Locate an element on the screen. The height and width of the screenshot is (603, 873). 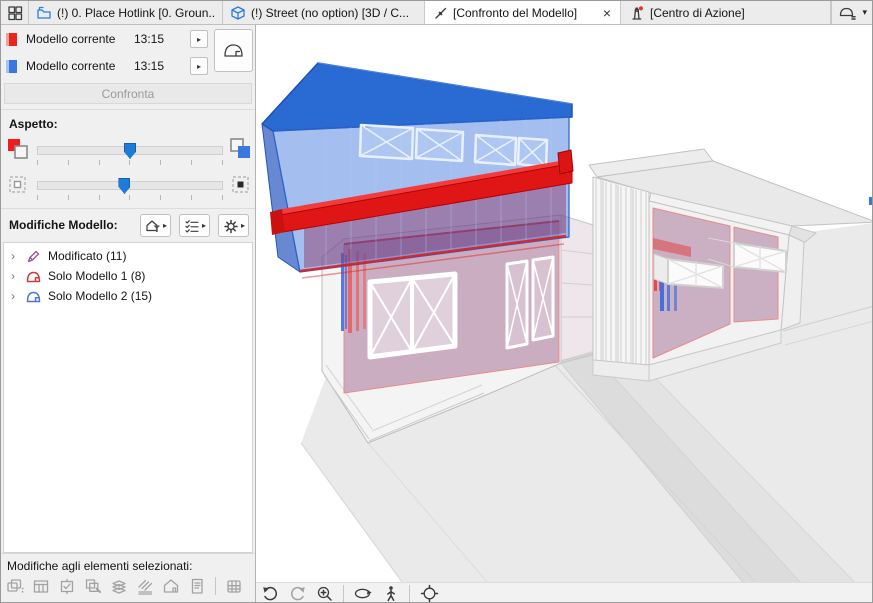
model1-menu-button: ▸ is located at coordinates (199, 39).